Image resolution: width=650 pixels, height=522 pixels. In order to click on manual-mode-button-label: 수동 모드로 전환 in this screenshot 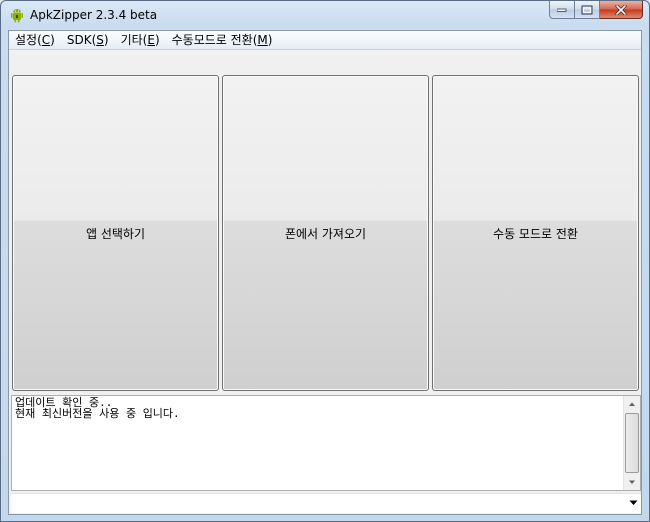, I will do `click(535, 233)`.